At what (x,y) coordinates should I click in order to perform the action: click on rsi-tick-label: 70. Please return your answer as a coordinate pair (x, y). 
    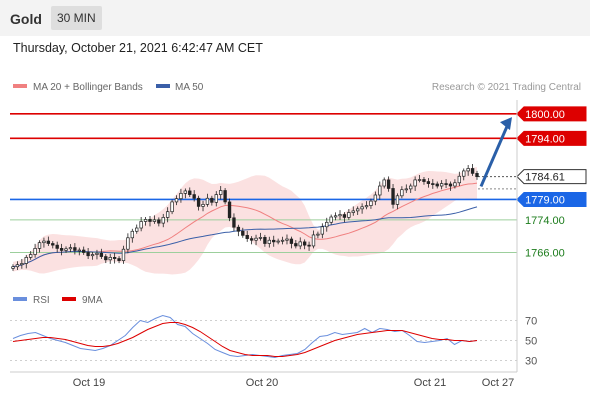
    Looking at the image, I should click on (531, 322).